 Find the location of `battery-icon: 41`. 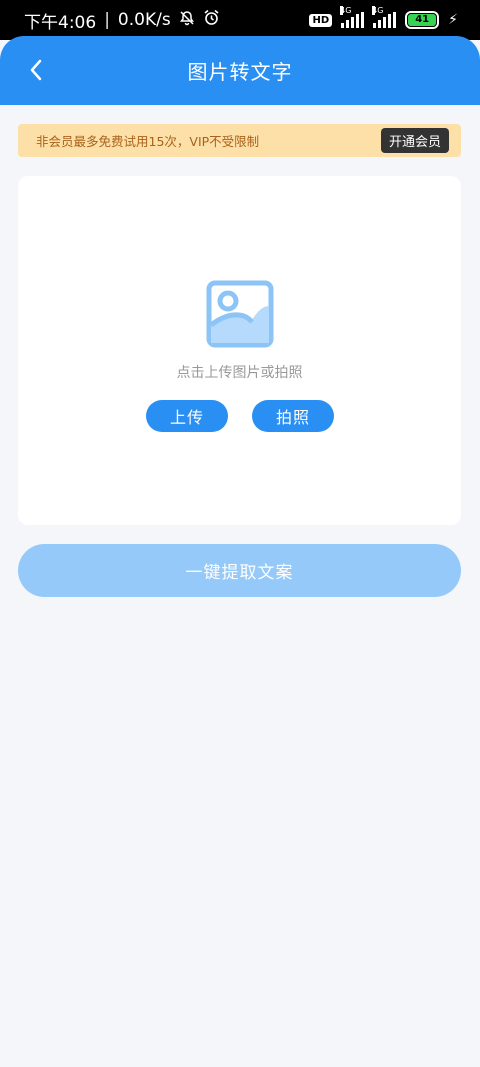

battery-icon: 41 is located at coordinates (422, 20).